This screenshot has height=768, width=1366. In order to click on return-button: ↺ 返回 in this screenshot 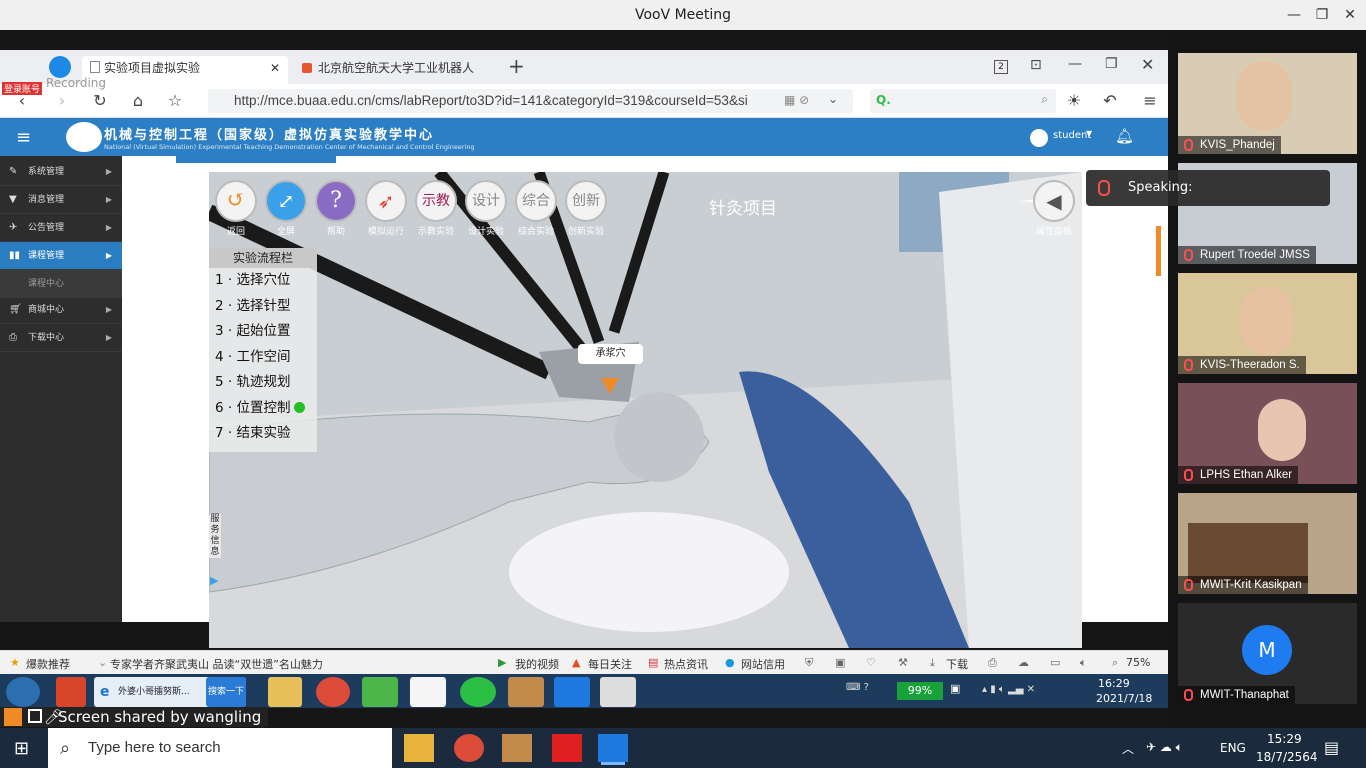, I will do `click(236, 208)`.